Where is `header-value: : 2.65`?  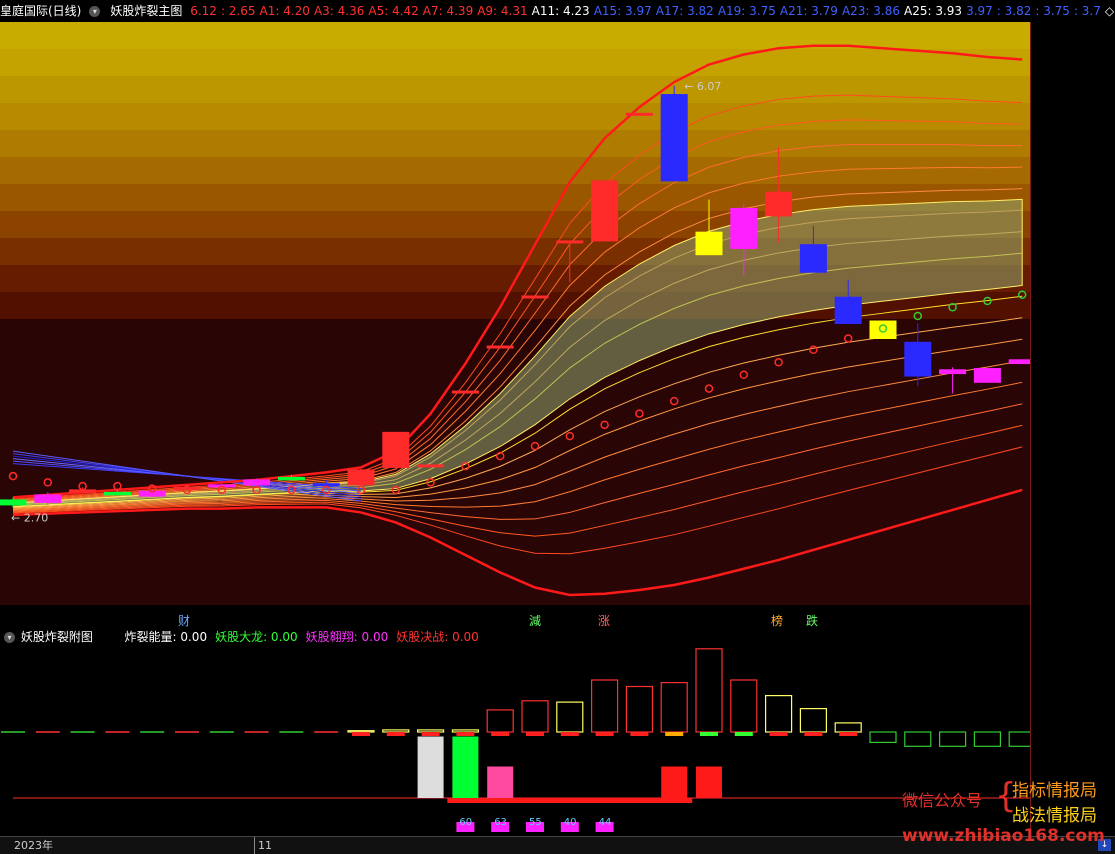 header-value: : 2.65 is located at coordinates (238, 11).